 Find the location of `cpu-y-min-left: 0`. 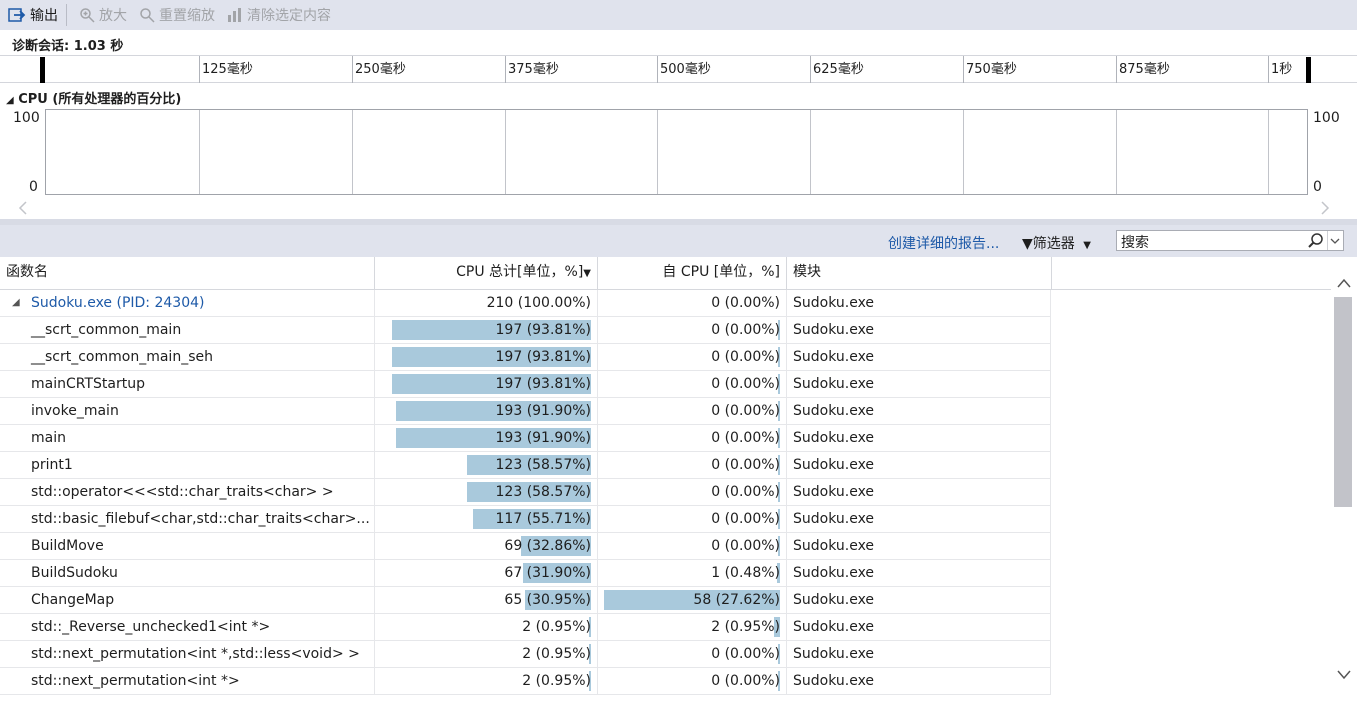

cpu-y-min-left: 0 is located at coordinates (33, 187).